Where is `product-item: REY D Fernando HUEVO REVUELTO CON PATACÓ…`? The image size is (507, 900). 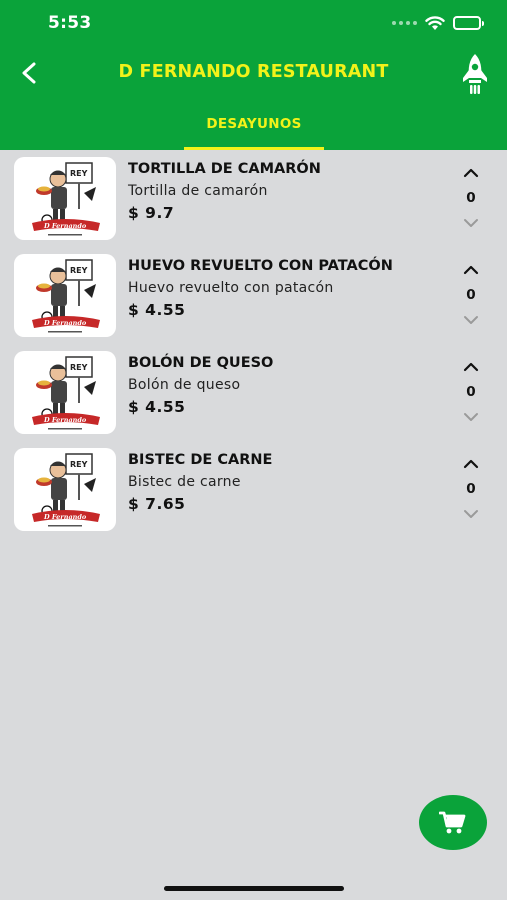
product-item: REY D Fernando HUEVO REVUELTO CON PATACÓ… is located at coordinates (253, 295).